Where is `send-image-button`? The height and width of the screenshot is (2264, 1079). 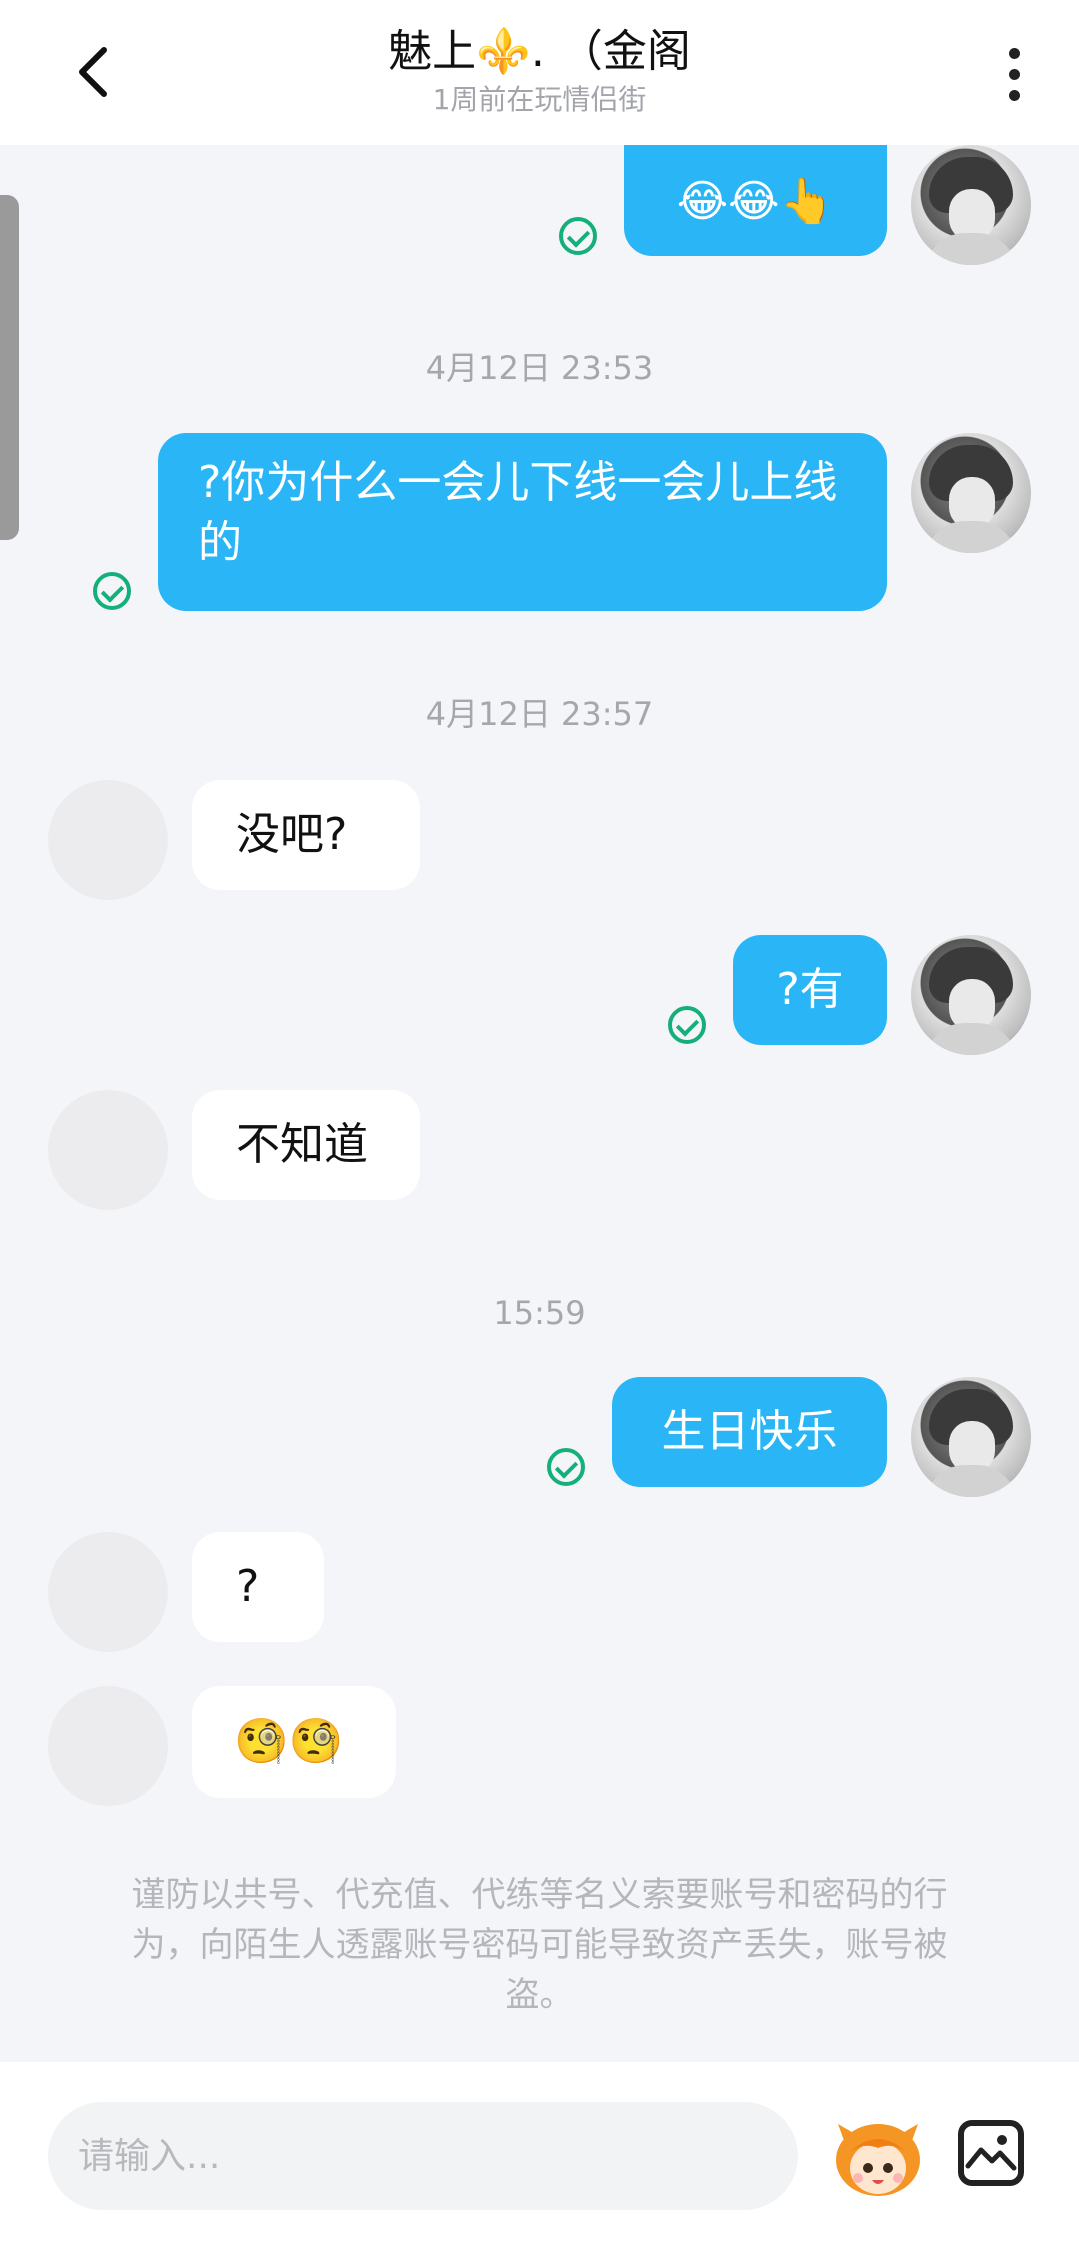
send-image-button is located at coordinates (991, 2153).